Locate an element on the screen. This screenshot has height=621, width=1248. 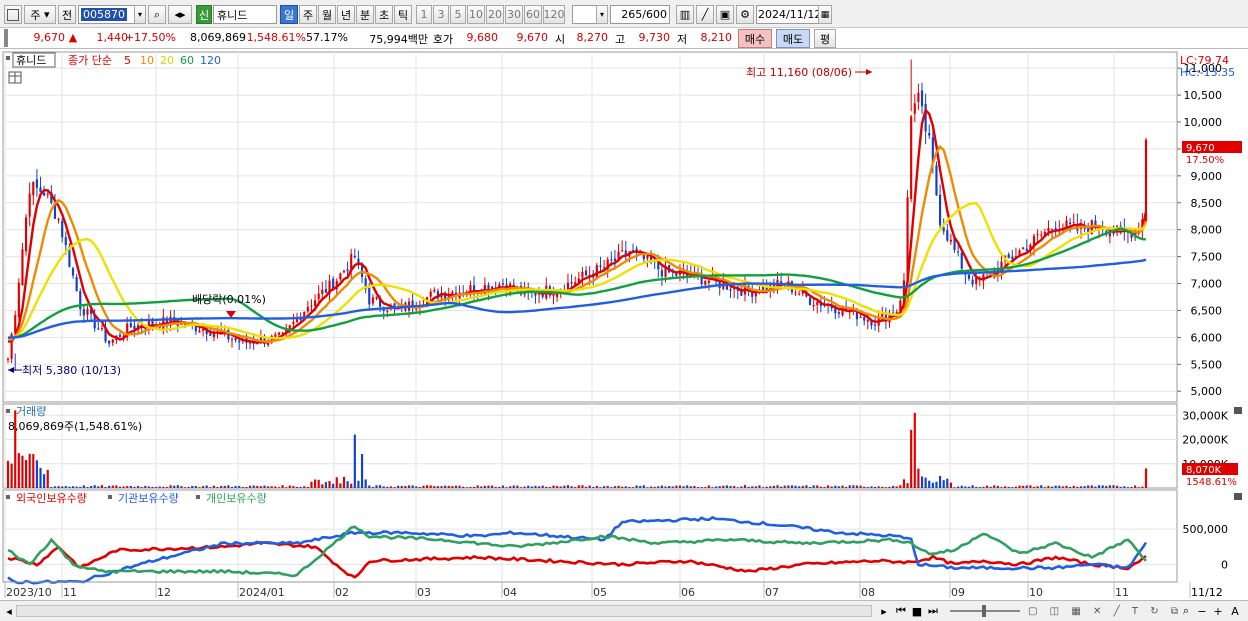
font-size-icon: A is located at coordinates (1235, 611).